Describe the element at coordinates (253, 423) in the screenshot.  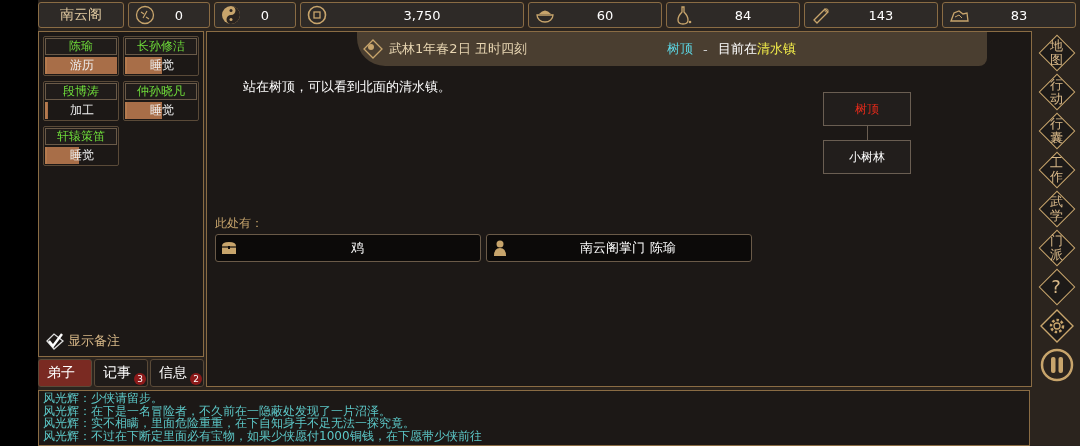
I see `message-text: 实不相瞒，里面危险重重，在下自知身手不足无法一探究竟。` at that location.